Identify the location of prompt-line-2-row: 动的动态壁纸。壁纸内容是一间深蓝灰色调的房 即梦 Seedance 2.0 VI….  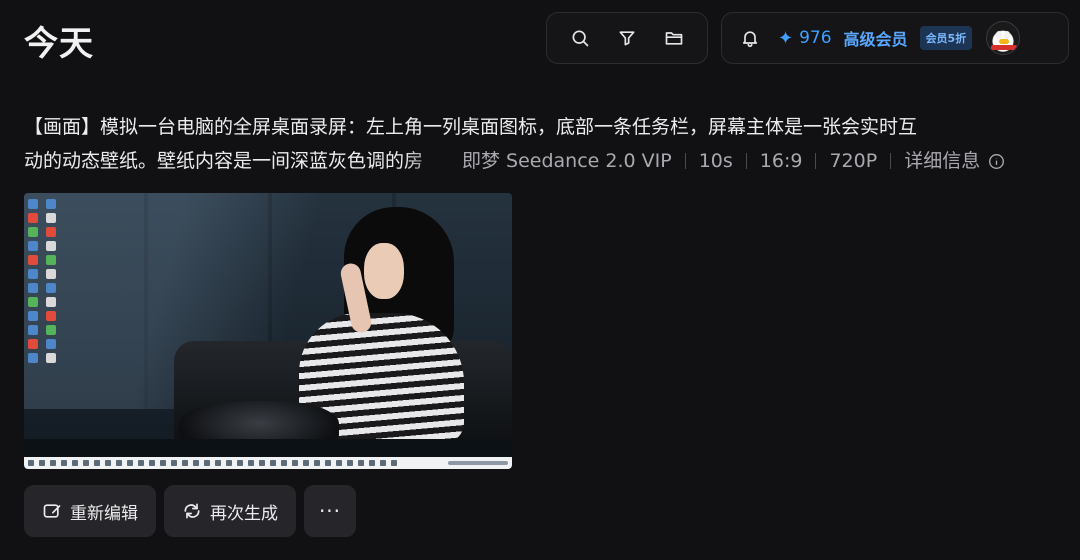
(519, 161).